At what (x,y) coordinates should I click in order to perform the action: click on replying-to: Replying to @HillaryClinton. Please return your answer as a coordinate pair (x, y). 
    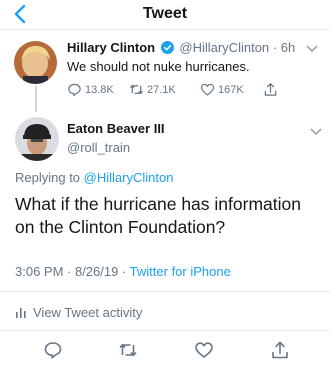
    Looking at the image, I should click on (94, 177).